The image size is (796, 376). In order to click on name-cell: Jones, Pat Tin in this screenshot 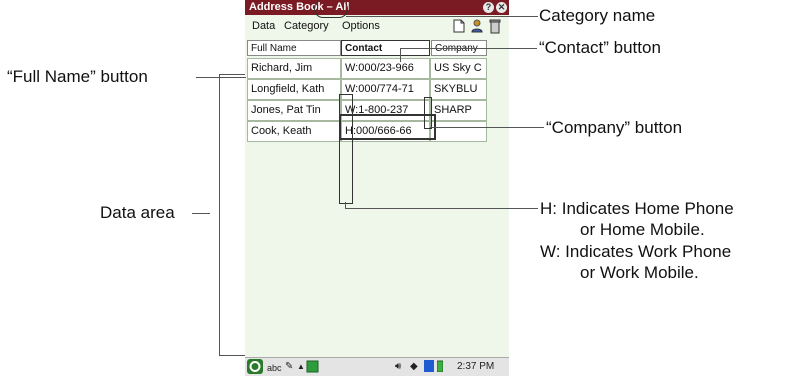, I will do `click(294, 110)`.